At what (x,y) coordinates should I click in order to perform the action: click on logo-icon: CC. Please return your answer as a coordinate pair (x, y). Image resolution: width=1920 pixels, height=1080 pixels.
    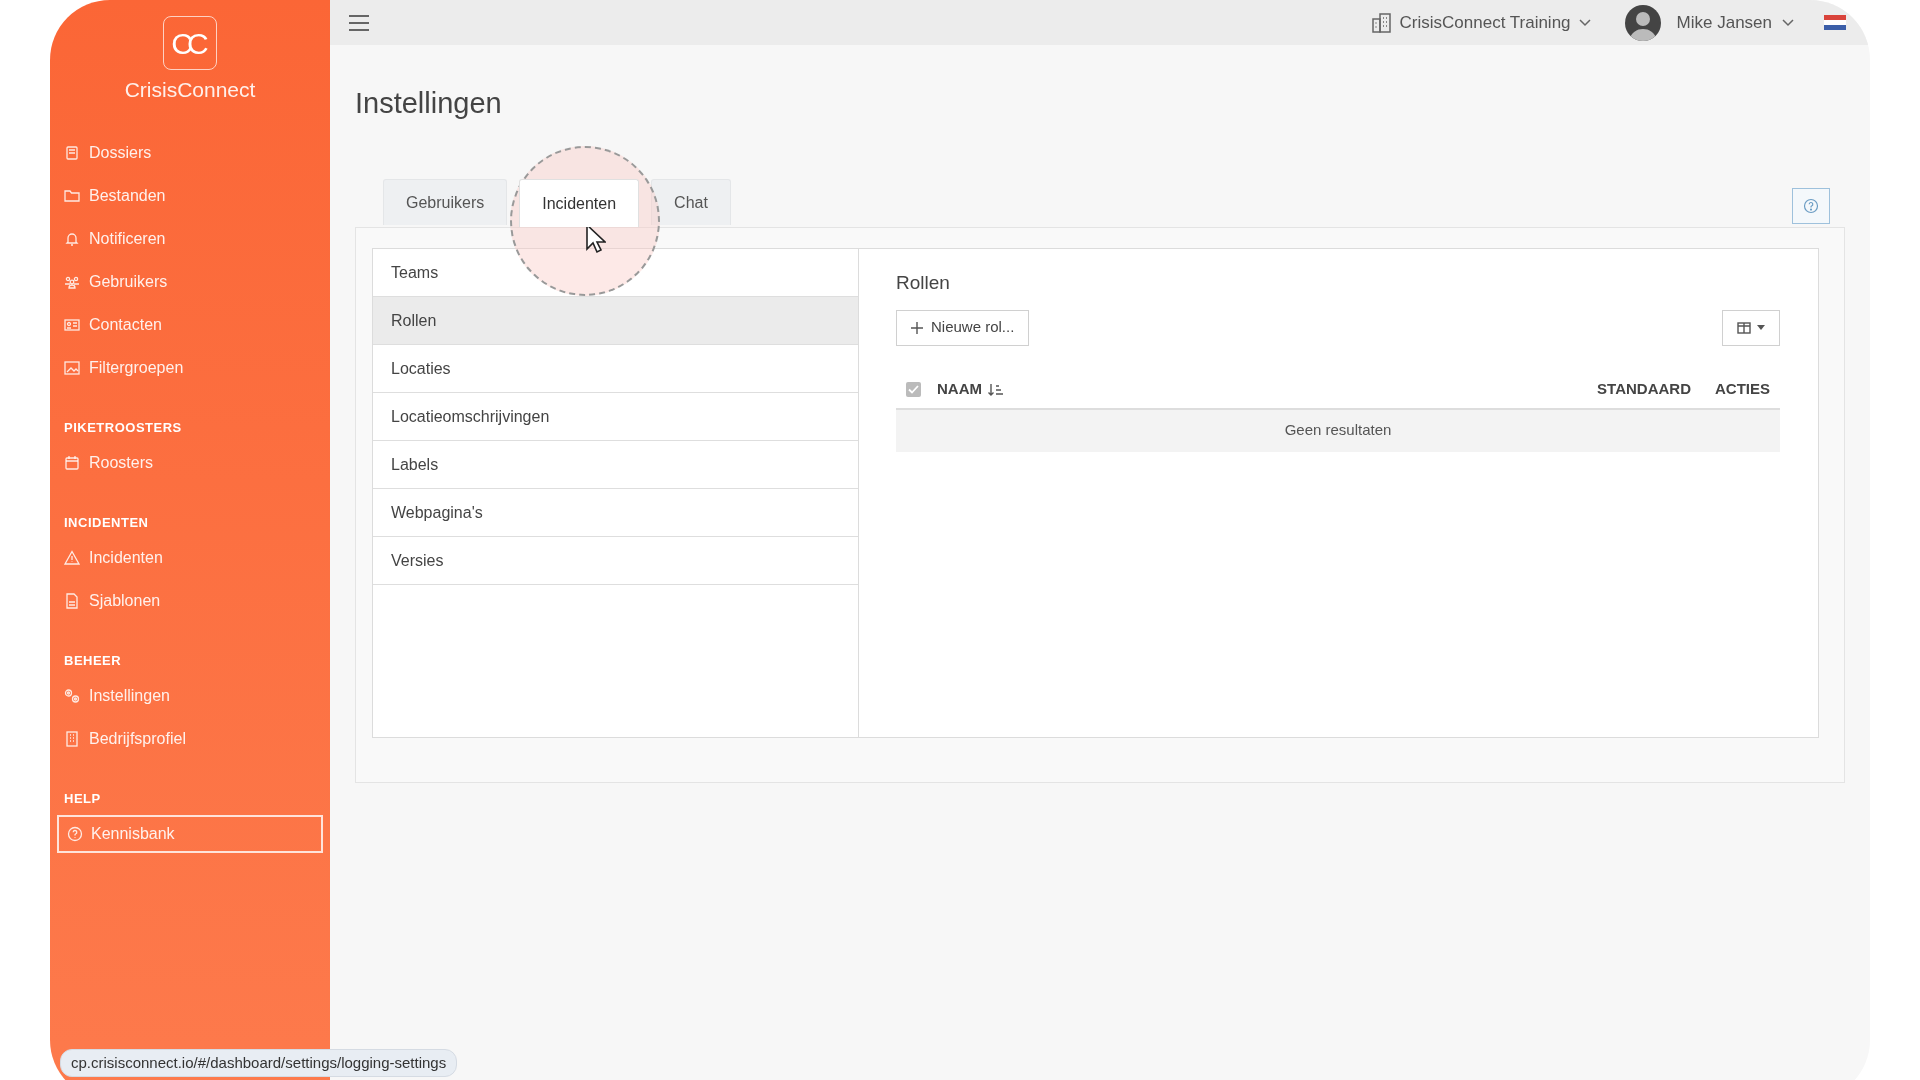
    Looking at the image, I should click on (190, 43).